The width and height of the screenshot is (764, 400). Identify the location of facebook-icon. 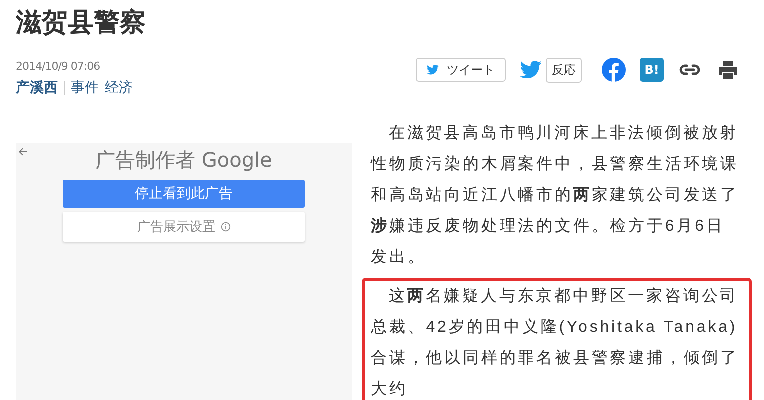
(614, 70).